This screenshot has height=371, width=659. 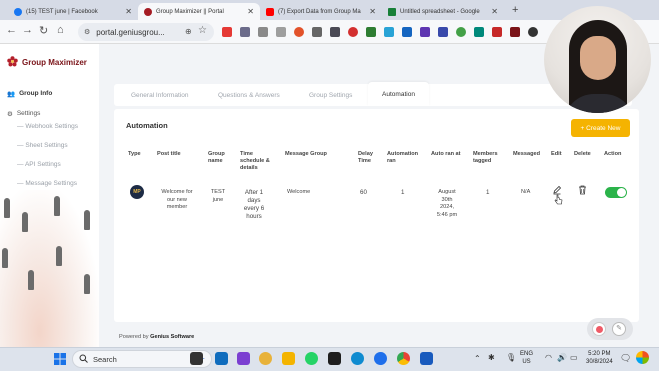 I want to click on tab-label: Untitled spreadsheet - Google, so click(x=440, y=11).